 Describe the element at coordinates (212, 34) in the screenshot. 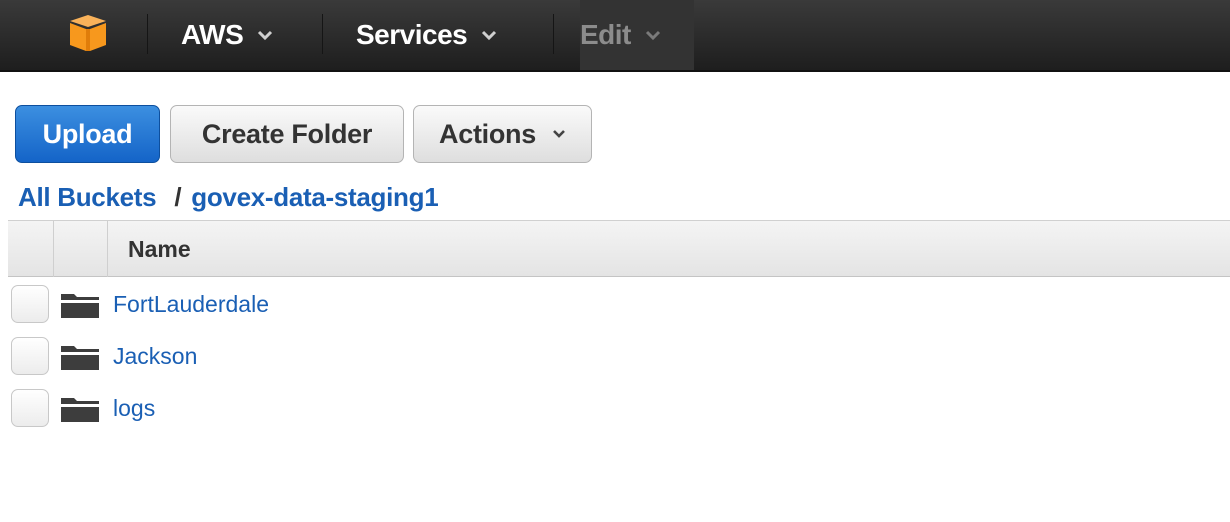

I see `nav-aws-label: AWS` at that location.